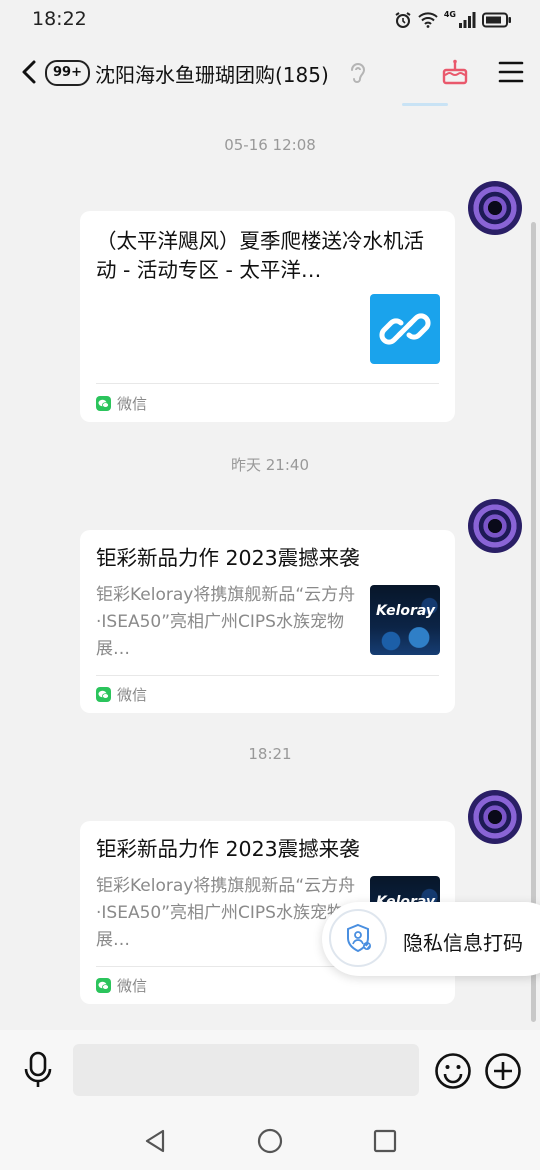  What do you see at coordinates (270, 465) in the screenshot?
I see `message-timestamp: 昨天 21:40` at bounding box center [270, 465].